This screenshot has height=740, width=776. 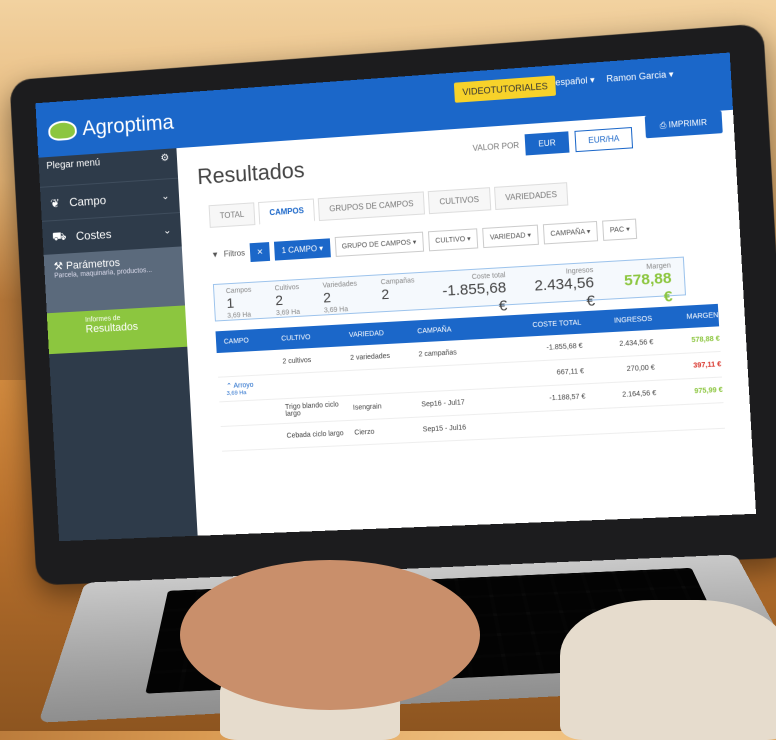 I want to click on total-margin: Margen 578,88 €, so click(x=645, y=283).